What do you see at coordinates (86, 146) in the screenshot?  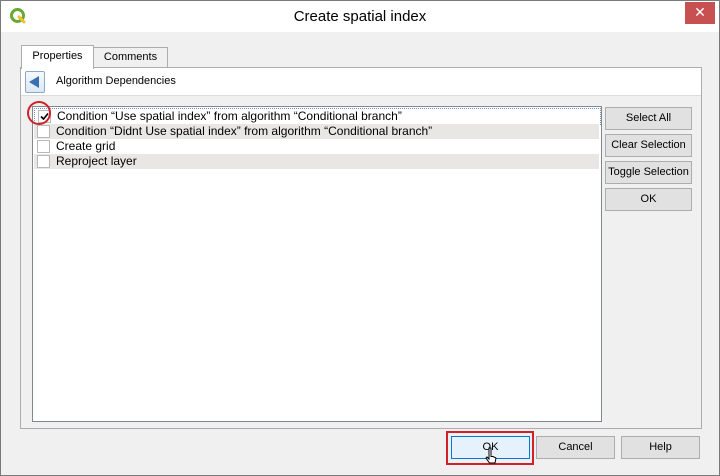 I see `list-item-label: Create grid` at bounding box center [86, 146].